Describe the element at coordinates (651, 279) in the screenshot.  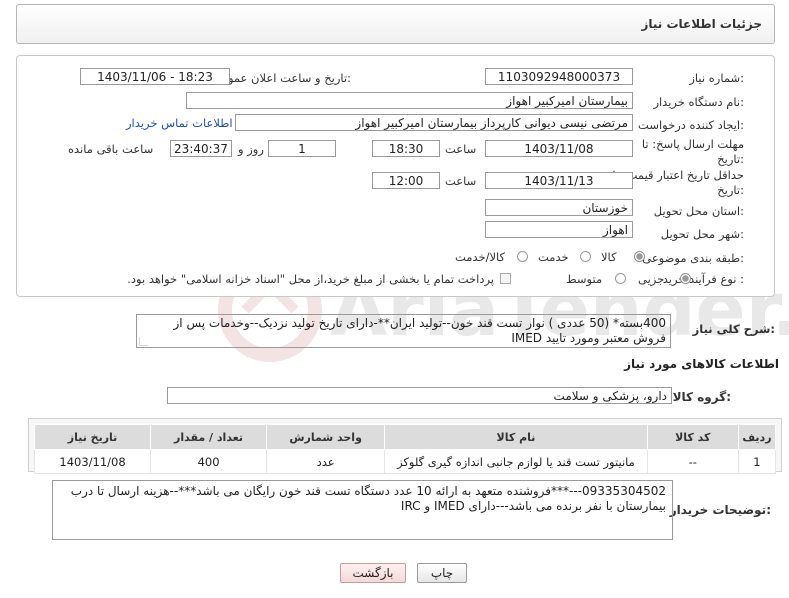
I see `process-option-minor: جزیی` at that location.